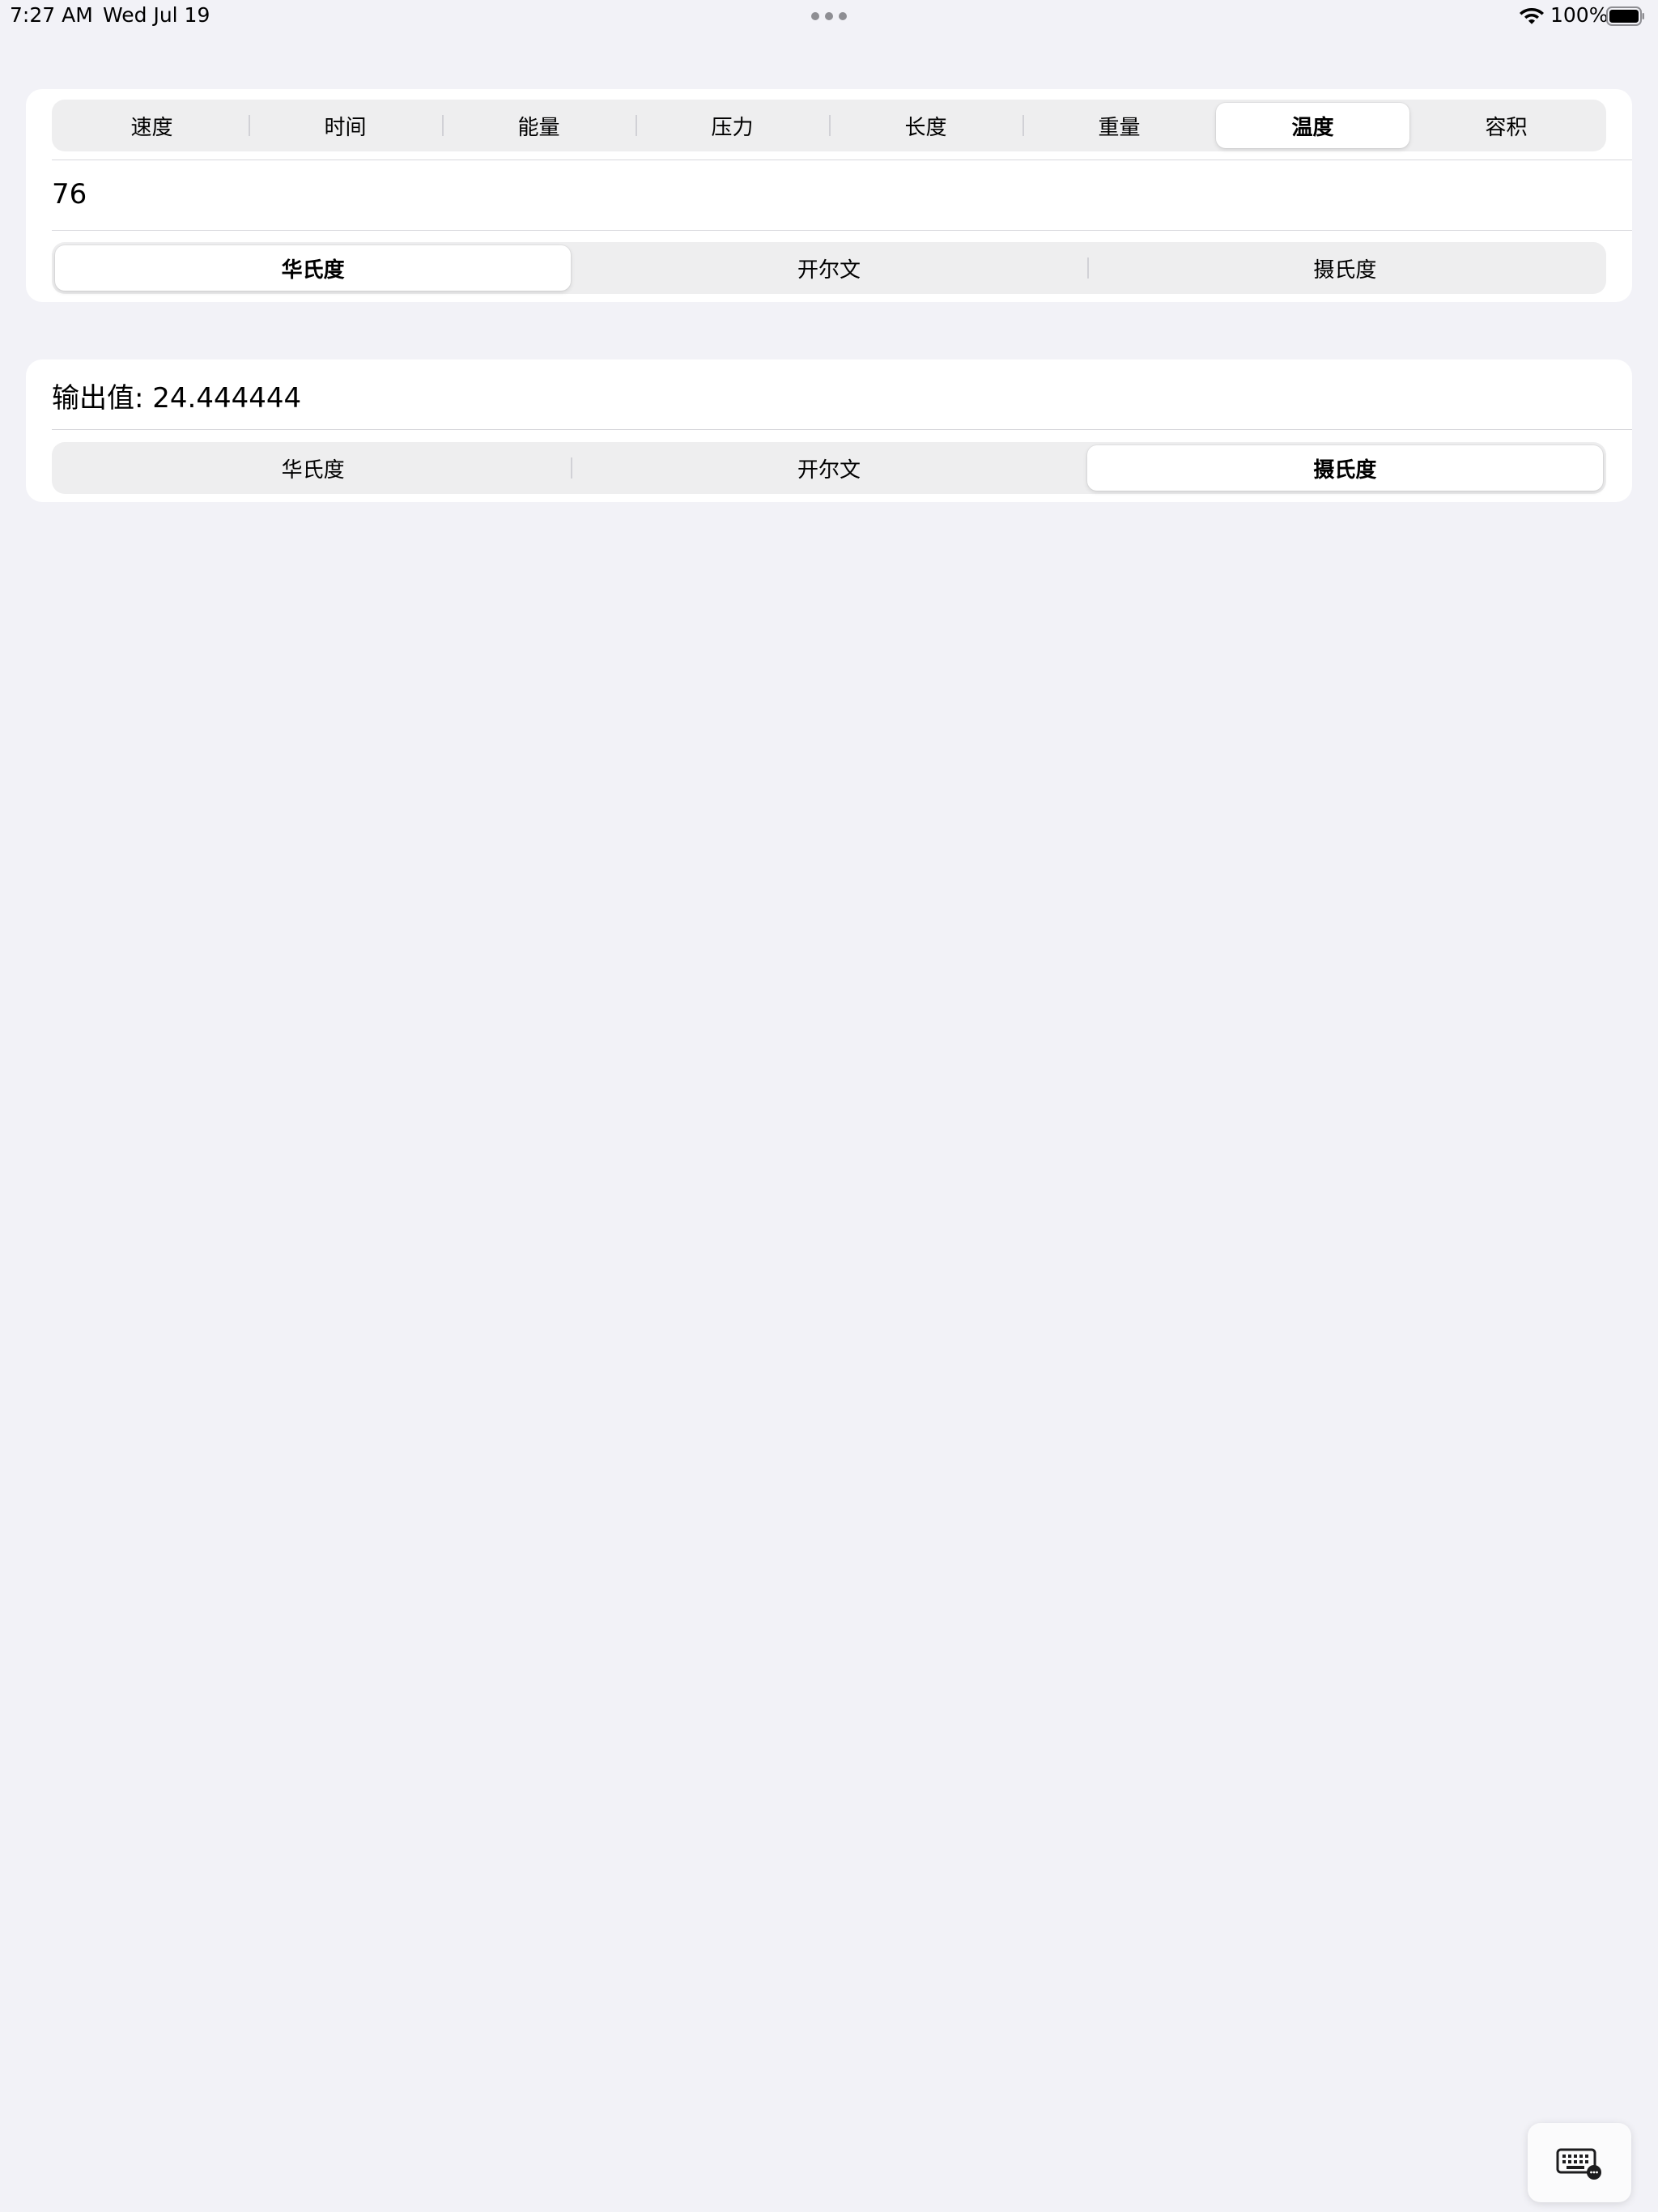 This screenshot has width=1658, height=2212. I want to click on tab-energy: 能量, so click(539, 125).